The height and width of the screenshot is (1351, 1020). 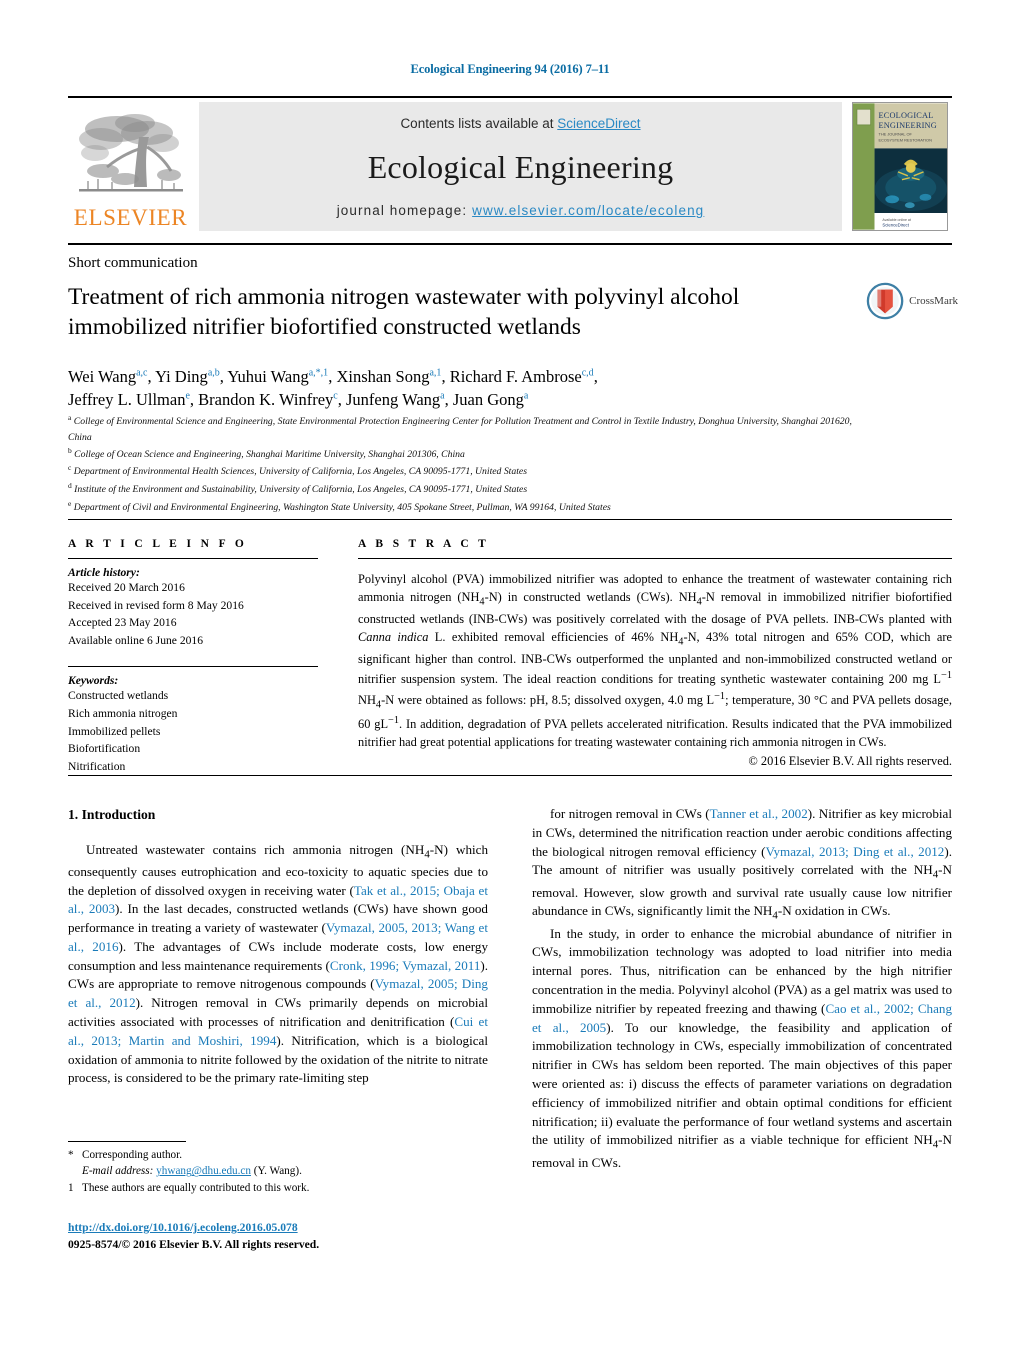 I want to click on svg-text: ECOSYSTEM RESTORATION, so click(x=905, y=140).